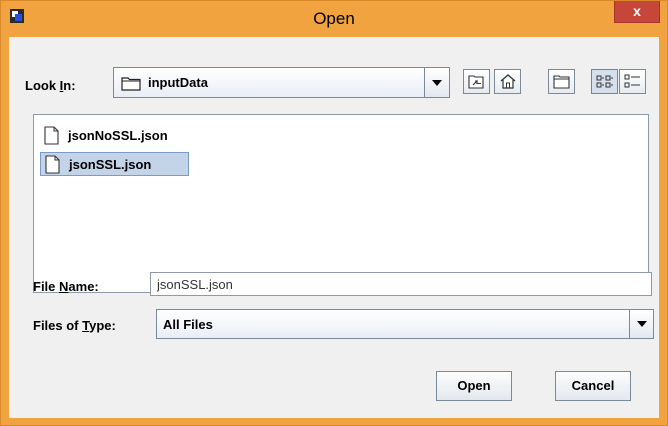 The height and width of the screenshot is (426, 668). I want to click on new-folder-button, so click(561, 81).